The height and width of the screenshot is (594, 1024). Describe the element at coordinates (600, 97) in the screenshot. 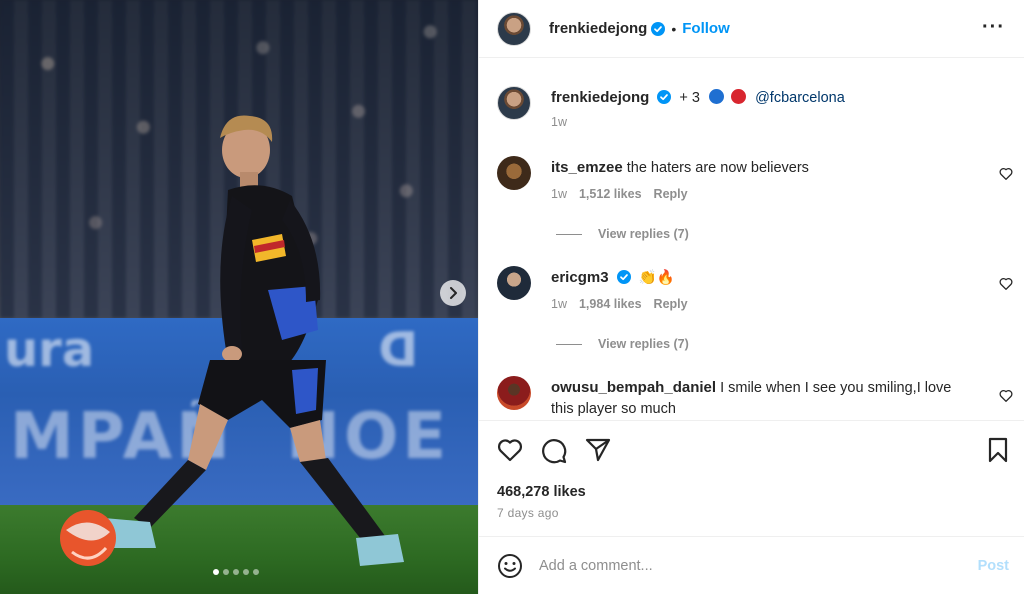

I see `caption-username: frenkiedejong` at that location.